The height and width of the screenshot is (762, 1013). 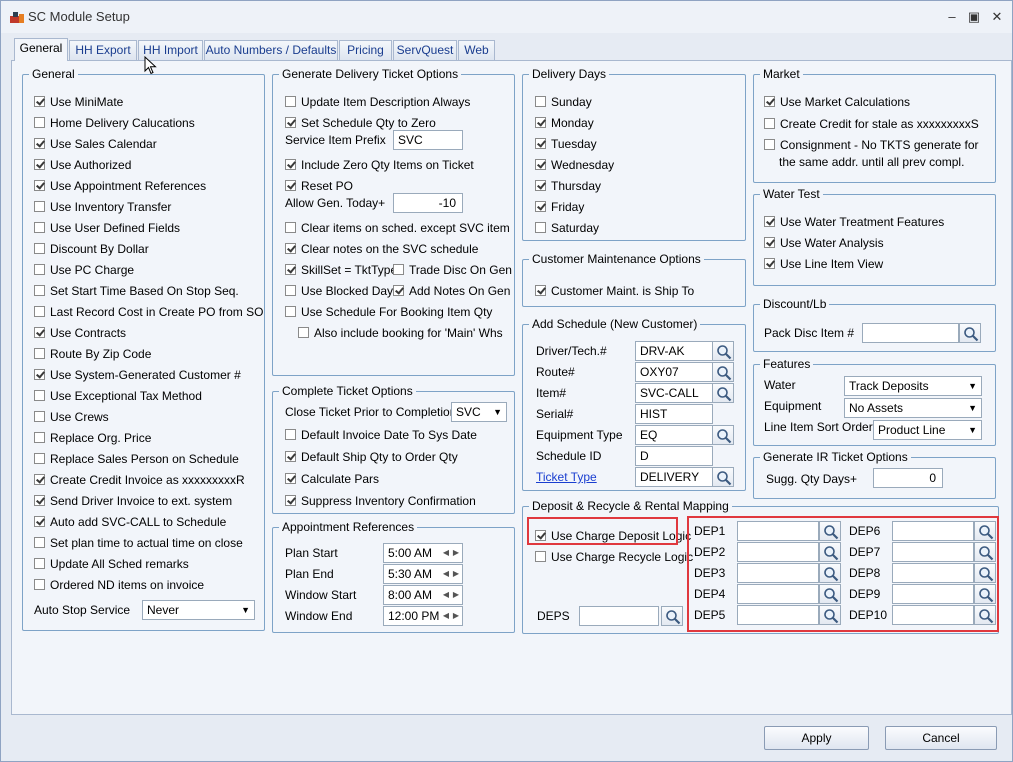 What do you see at coordinates (568, 186) in the screenshot?
I see `delivery-day-thursday: Thursday` at bounding box center [568, 186].